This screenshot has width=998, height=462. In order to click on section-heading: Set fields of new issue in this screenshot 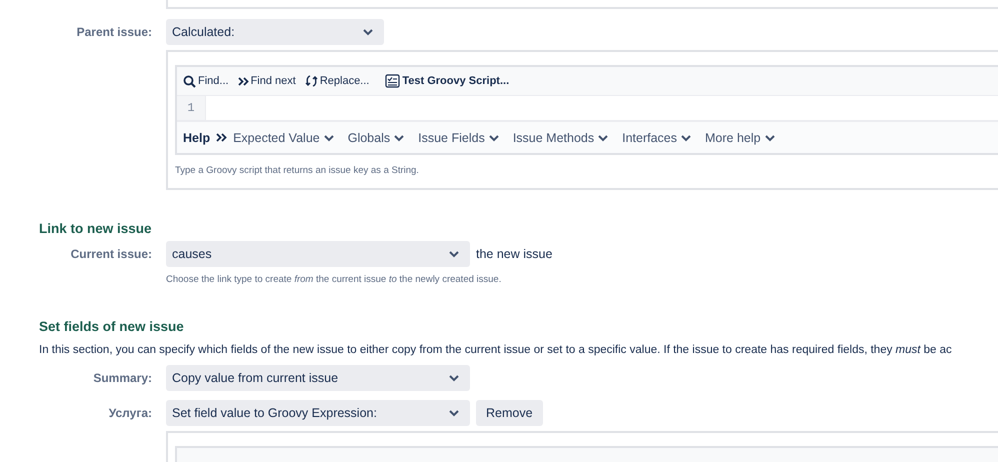, I will do `click(111, 326)`.